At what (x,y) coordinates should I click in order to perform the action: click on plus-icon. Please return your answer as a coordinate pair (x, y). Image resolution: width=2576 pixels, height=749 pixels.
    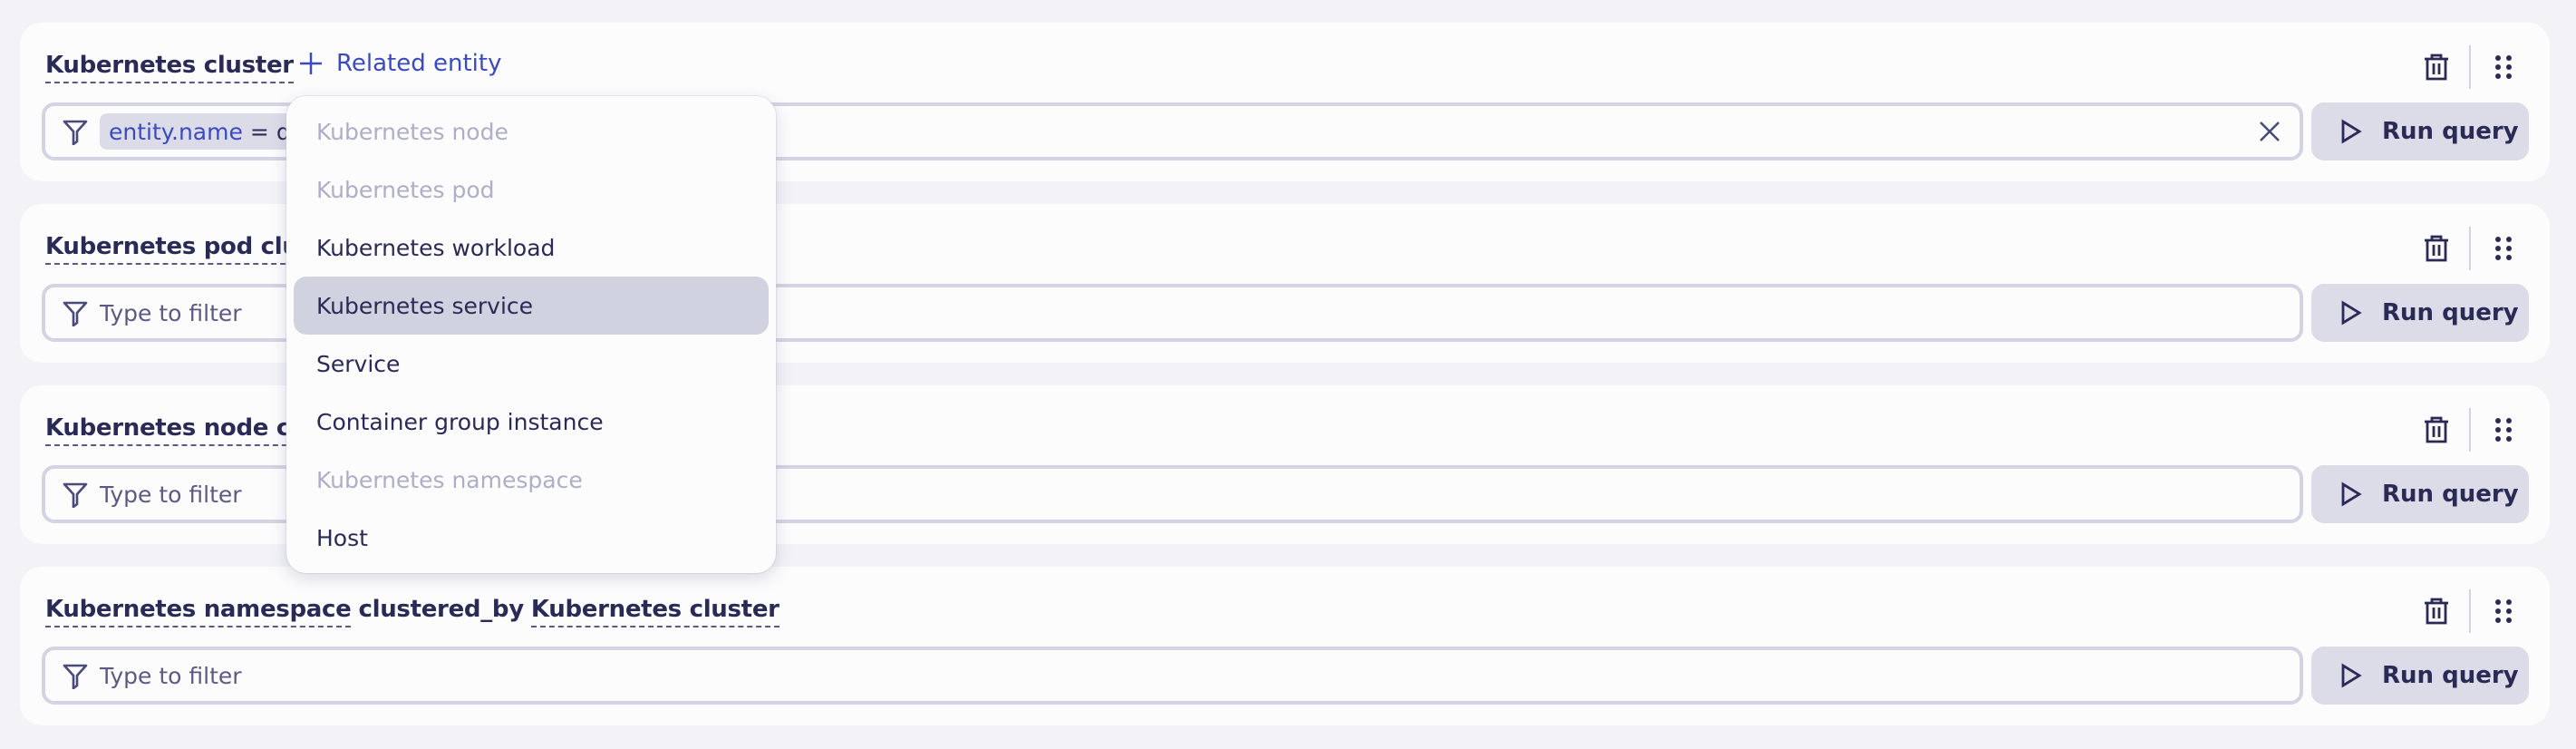
    Looking at the image, I should click on (311, 63).